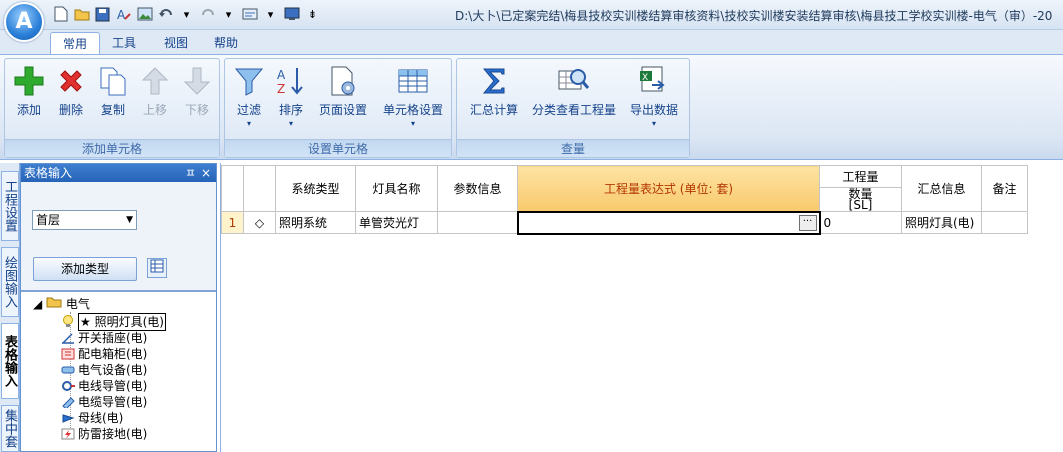  What do you see at coordinates (396, 222) in the screenshot?
I see `cell-lamp-name: 单管荧光灯` at bounding box center [396, 222].